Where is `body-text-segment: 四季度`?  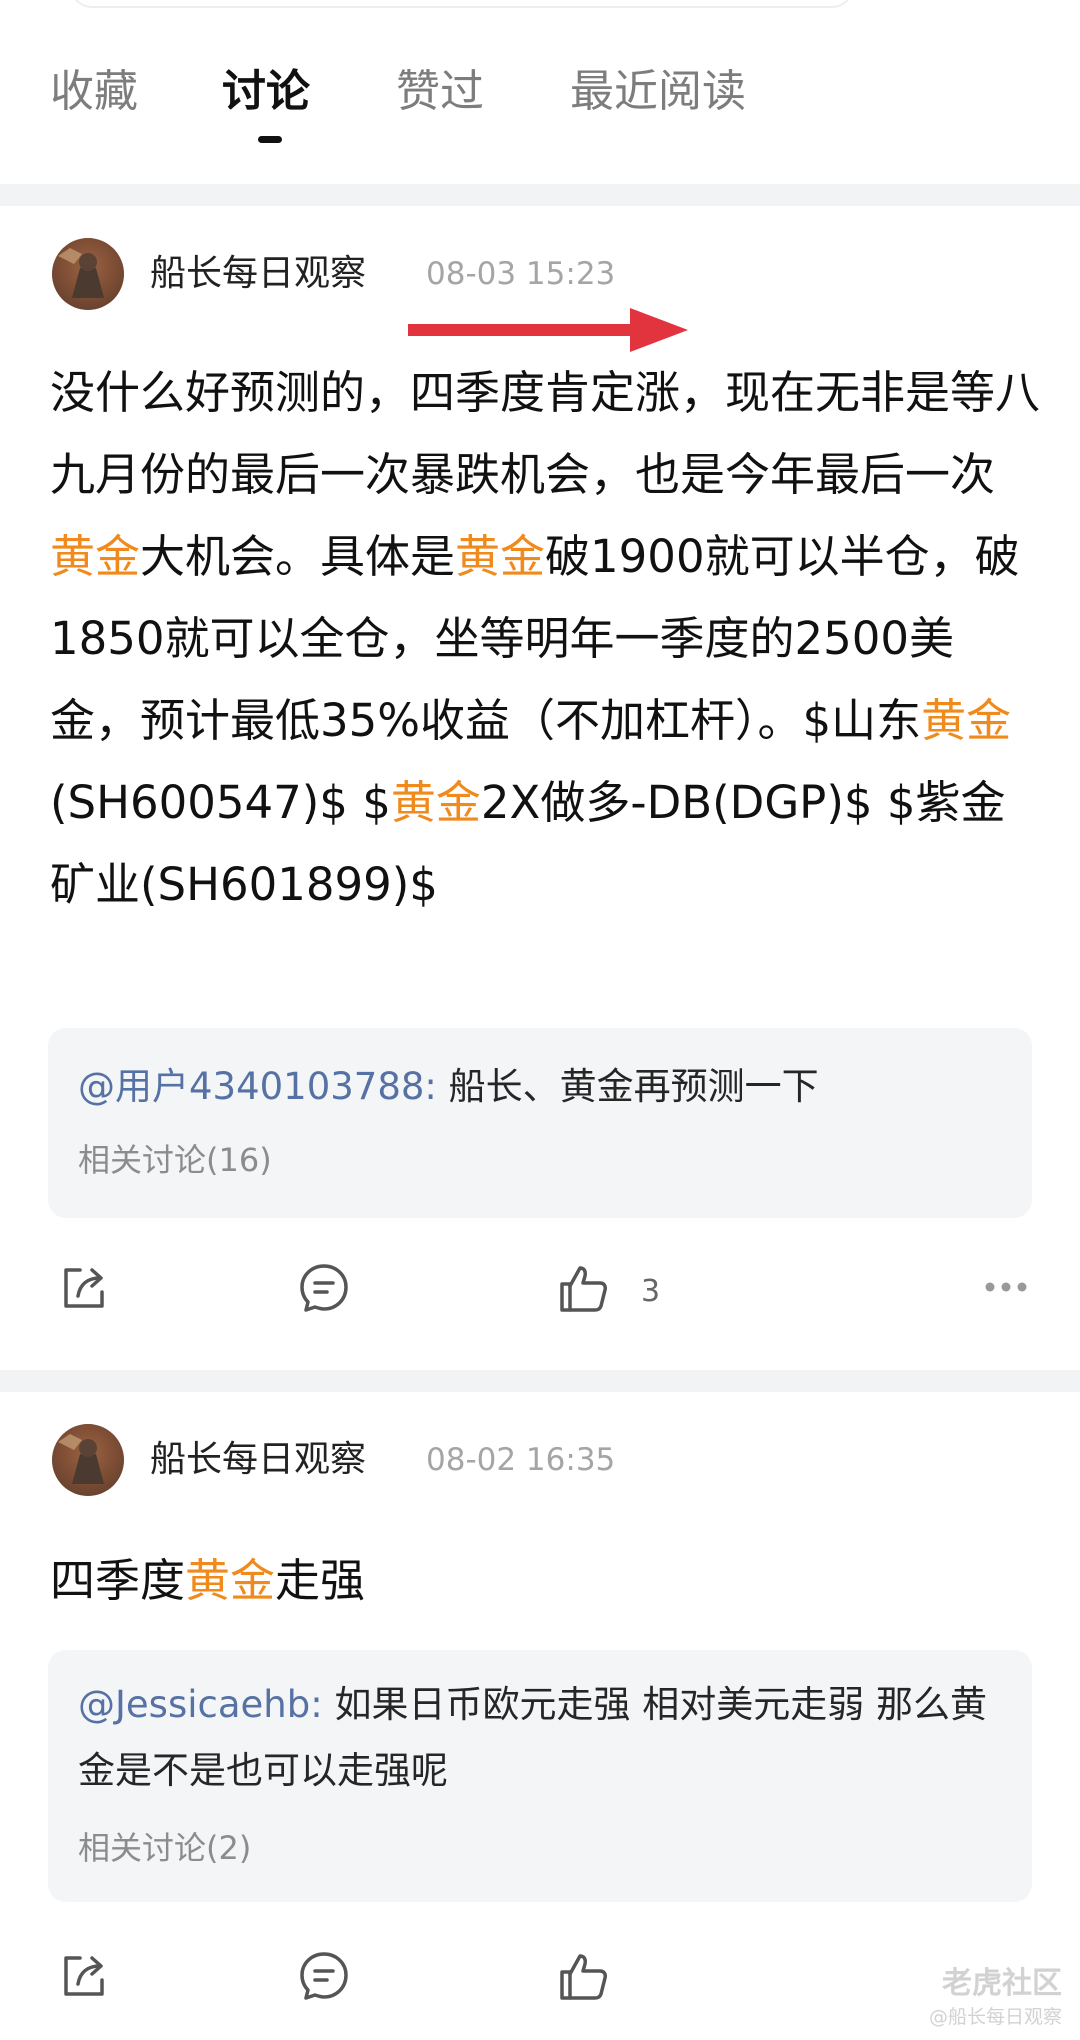
body-text-segment: 四季度 is located at coordinates (118, 1580).